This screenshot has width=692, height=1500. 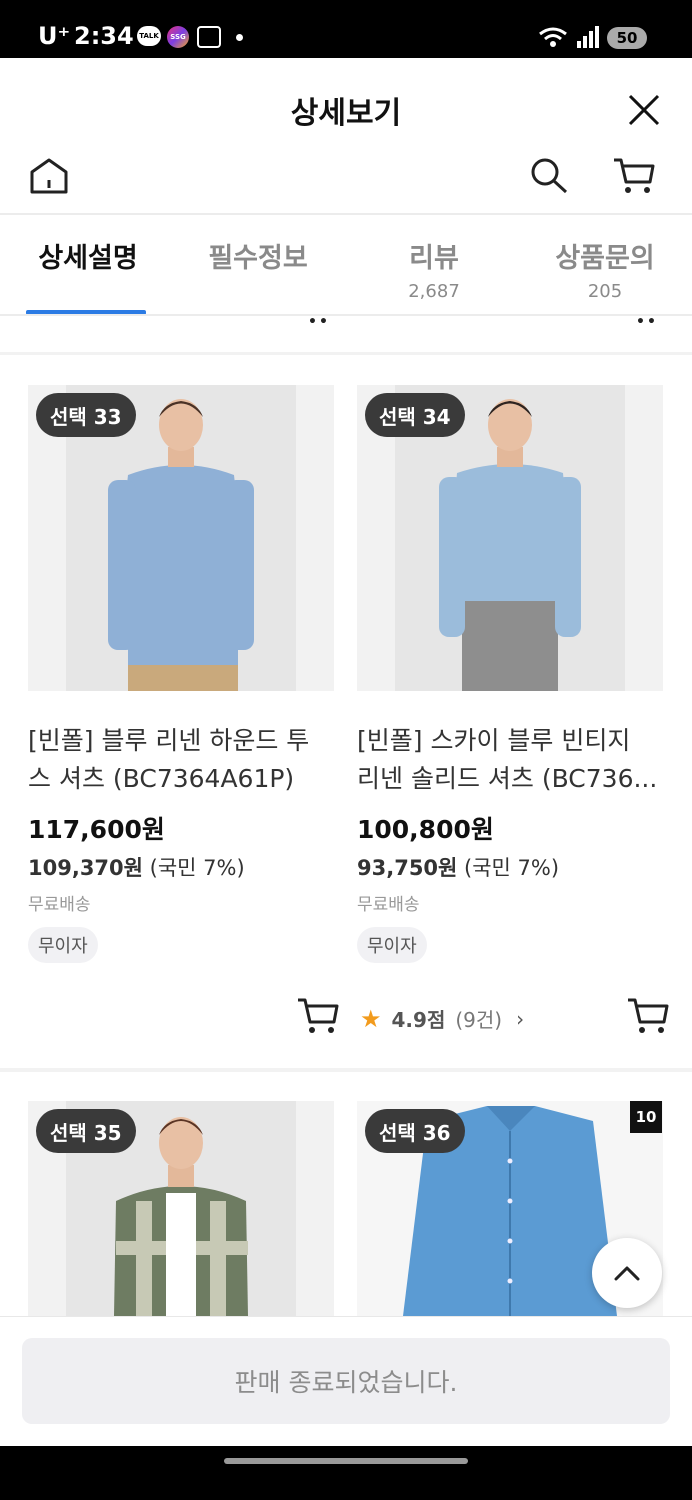 What do you see at coordinates (181, 760) in the screenshot?
I see `product-name: [빈폴] 블루 리넨 하운드 투 스 셔츠 (BC7364A61P)` at bounding box center [181, 760].